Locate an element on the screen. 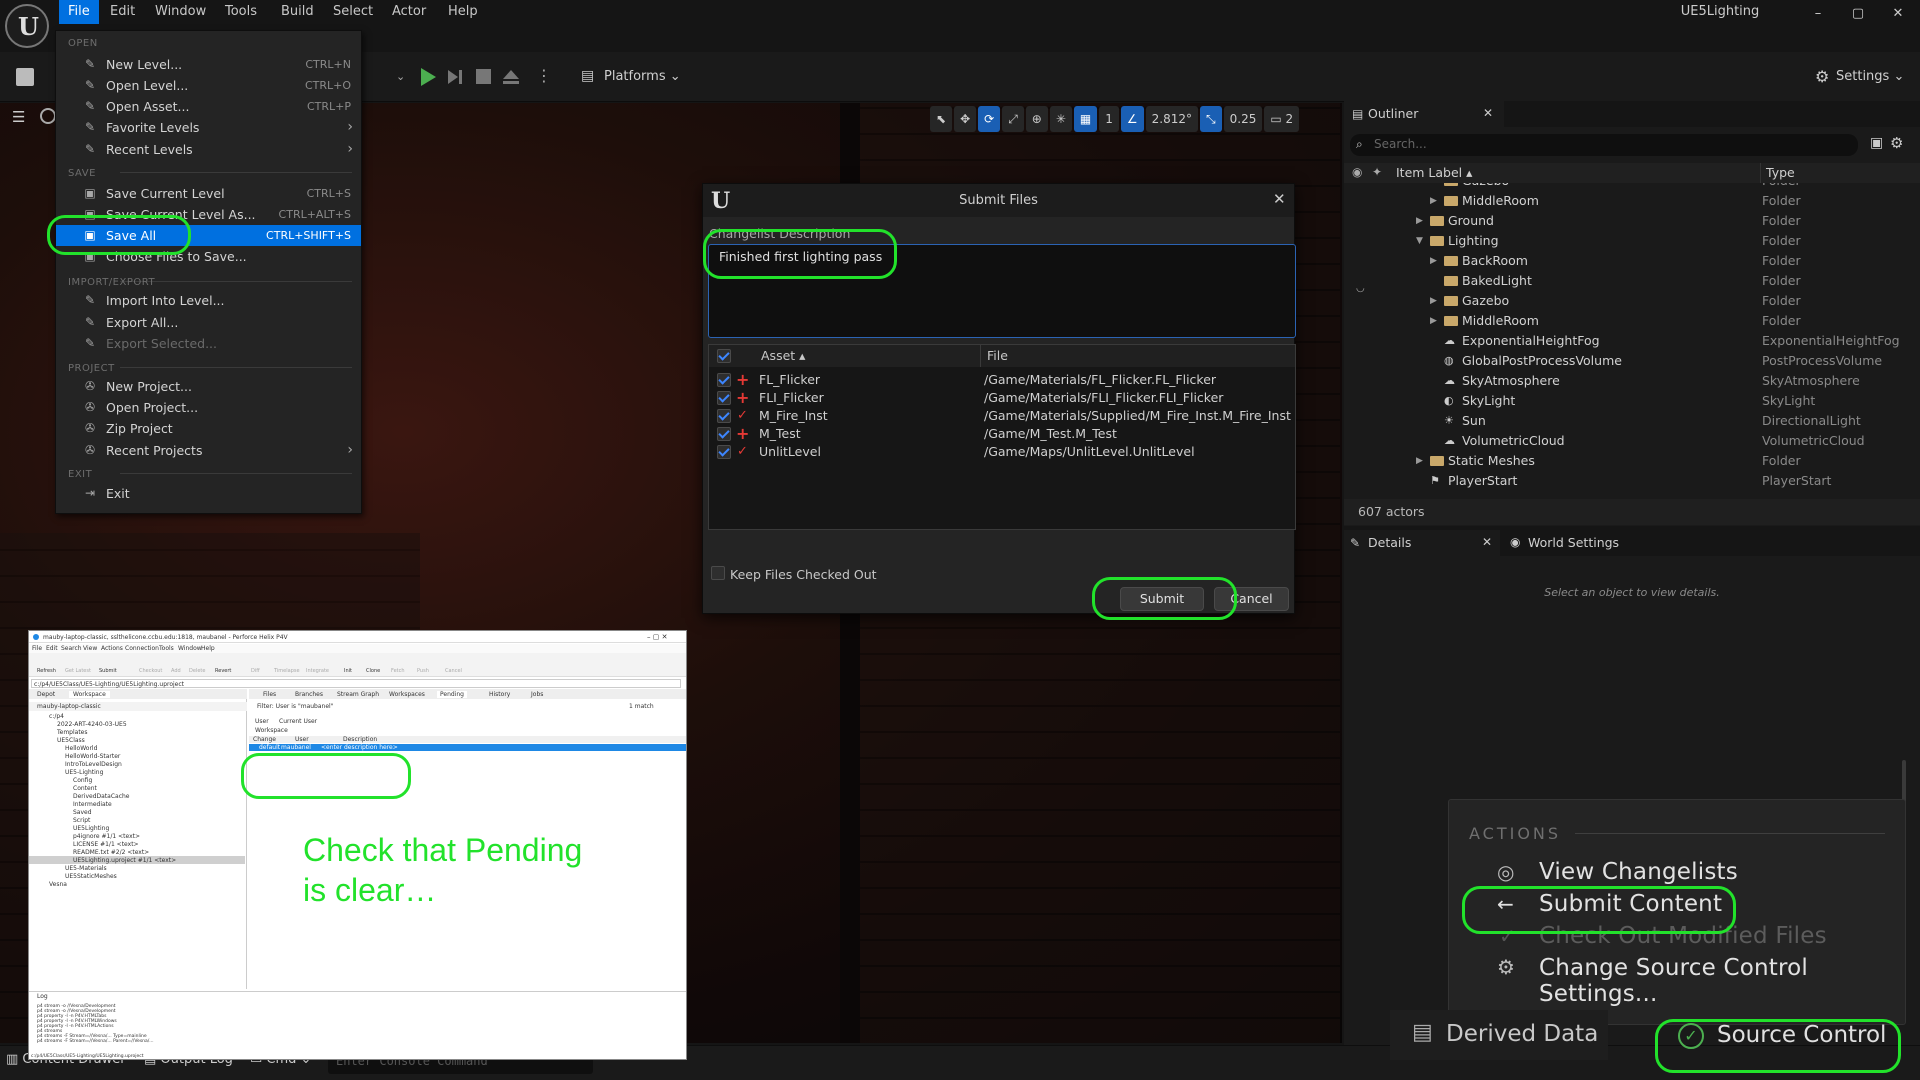 Image resolution: width=1920 pixels, height=1080 pixels. p4v-window-controls: – ▢ ✕ is located at coordinates (657, 637).